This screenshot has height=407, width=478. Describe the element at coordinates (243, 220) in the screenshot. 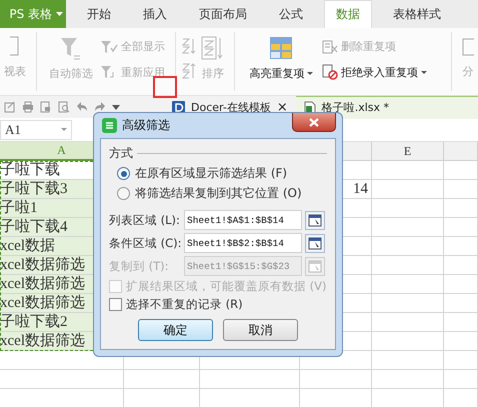

I see `range-field: Sheet1!$A$1:$B$14` at that location.